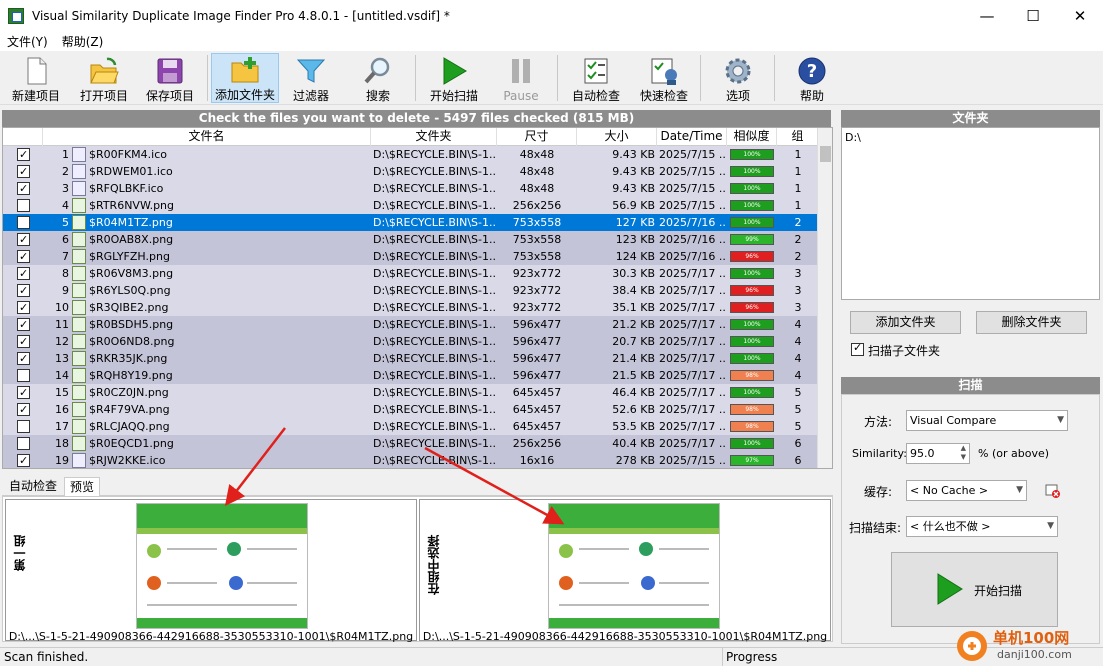  Describe the element at coordinates (170, 78) in the screenshot. I see `save-project-button: 保存项目` at that location.